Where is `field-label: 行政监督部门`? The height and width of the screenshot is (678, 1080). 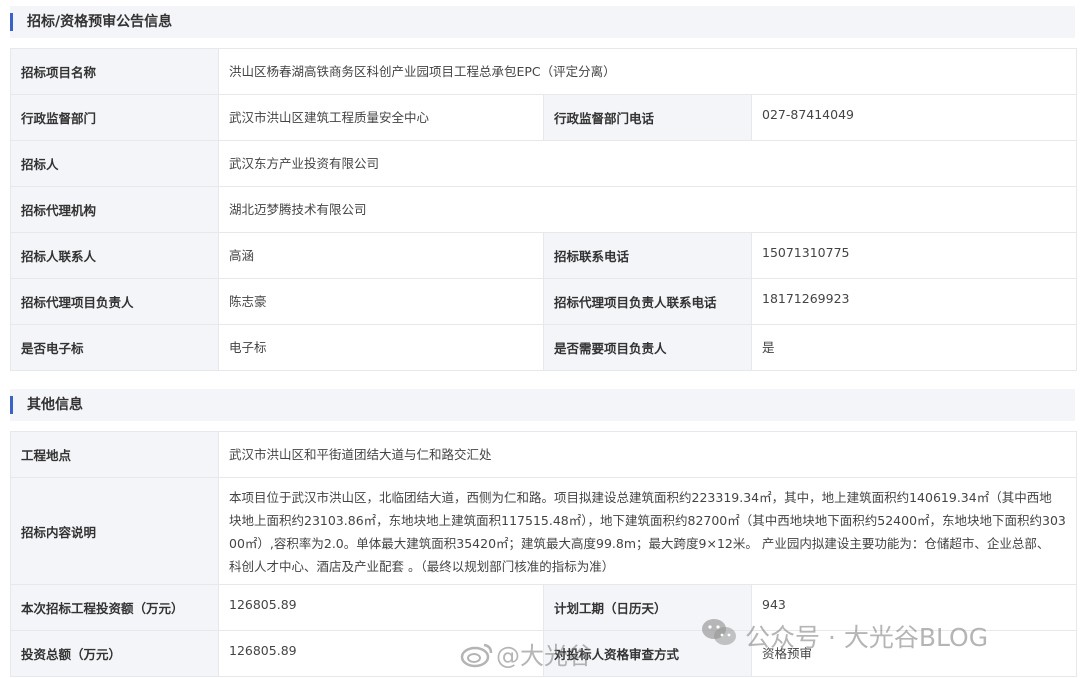 field-label: 行政监督部门 is located at coordinates (114, 117).